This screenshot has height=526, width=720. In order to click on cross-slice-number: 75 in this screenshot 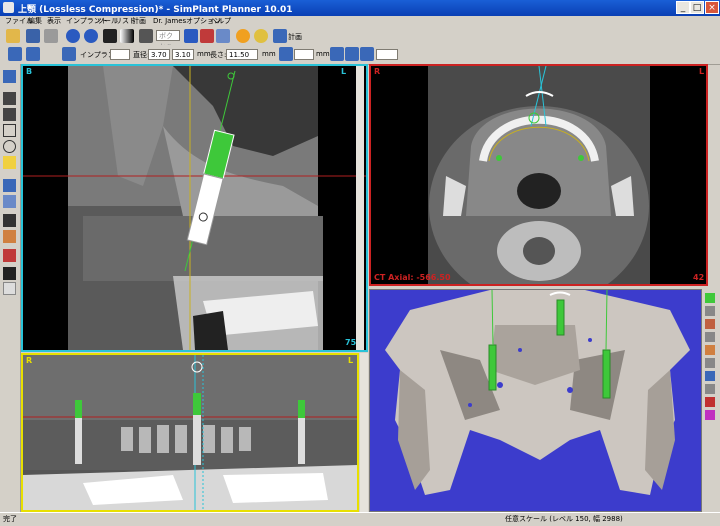, I will do `click(351, 342)`.